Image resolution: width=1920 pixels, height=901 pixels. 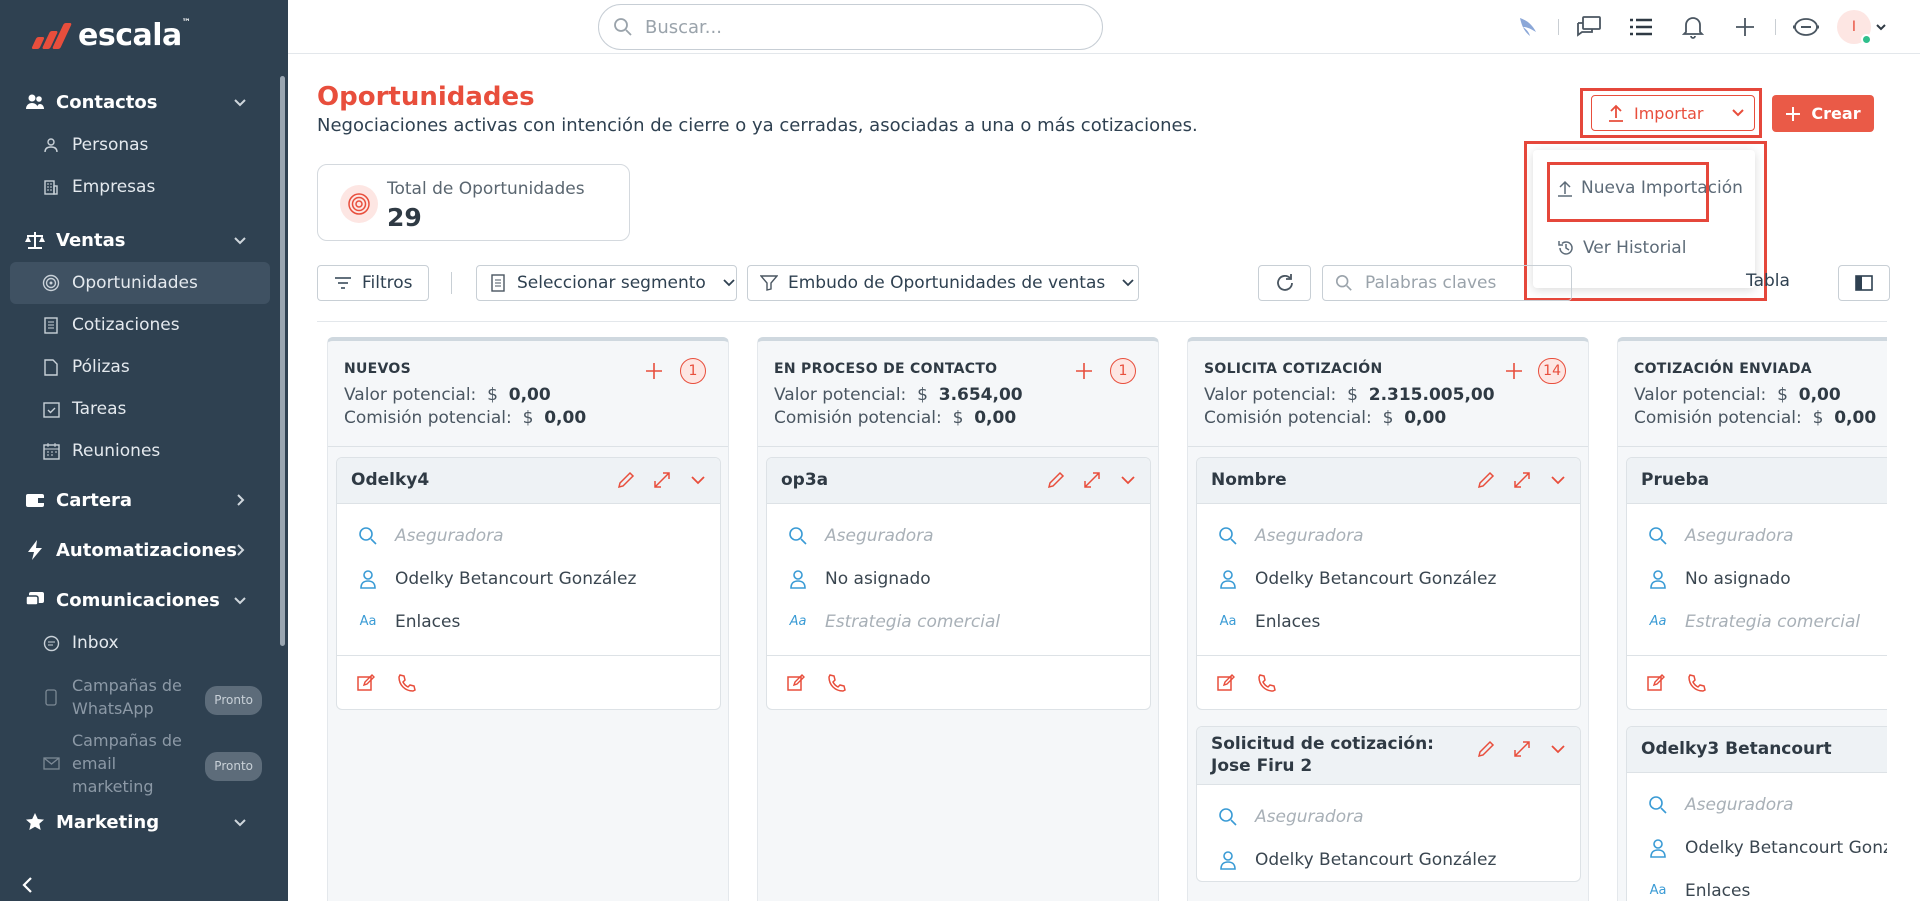 I want to click on sidebar-item-oportunidades: Oportunidades, so click(x=140, y=283).